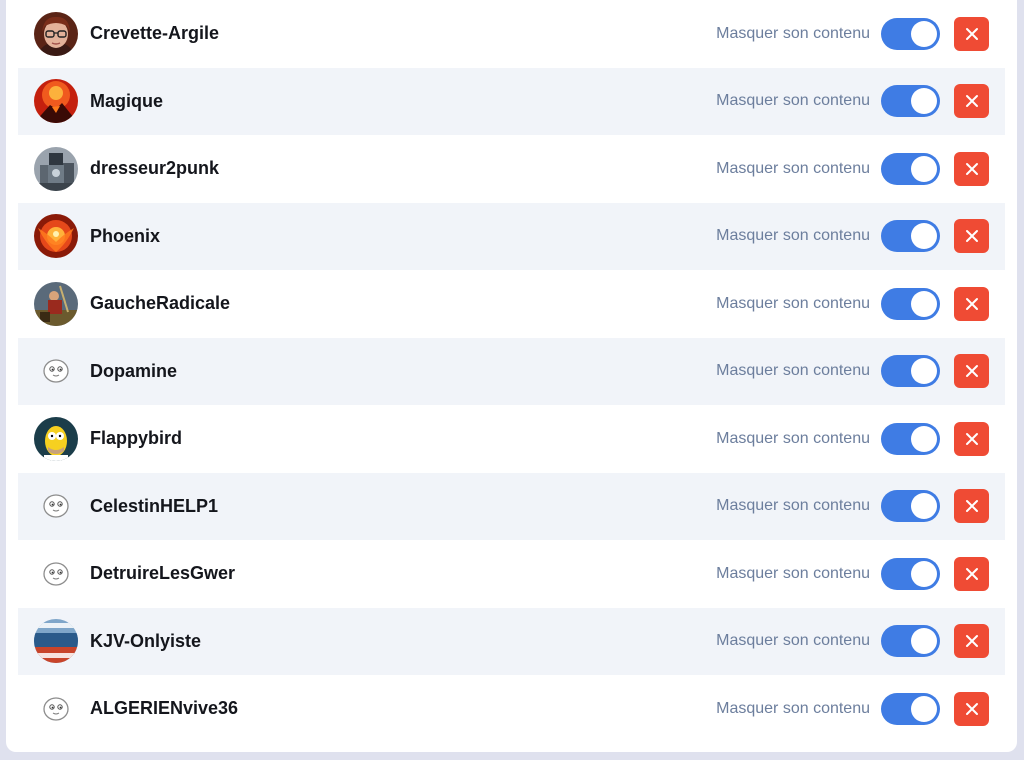 The height and width of the screenshot is (760, 1024). What do you see at coordinates (403, 168) in the screenshot?
I see `username: dresseur2punk` at bounding box center [403, 168].